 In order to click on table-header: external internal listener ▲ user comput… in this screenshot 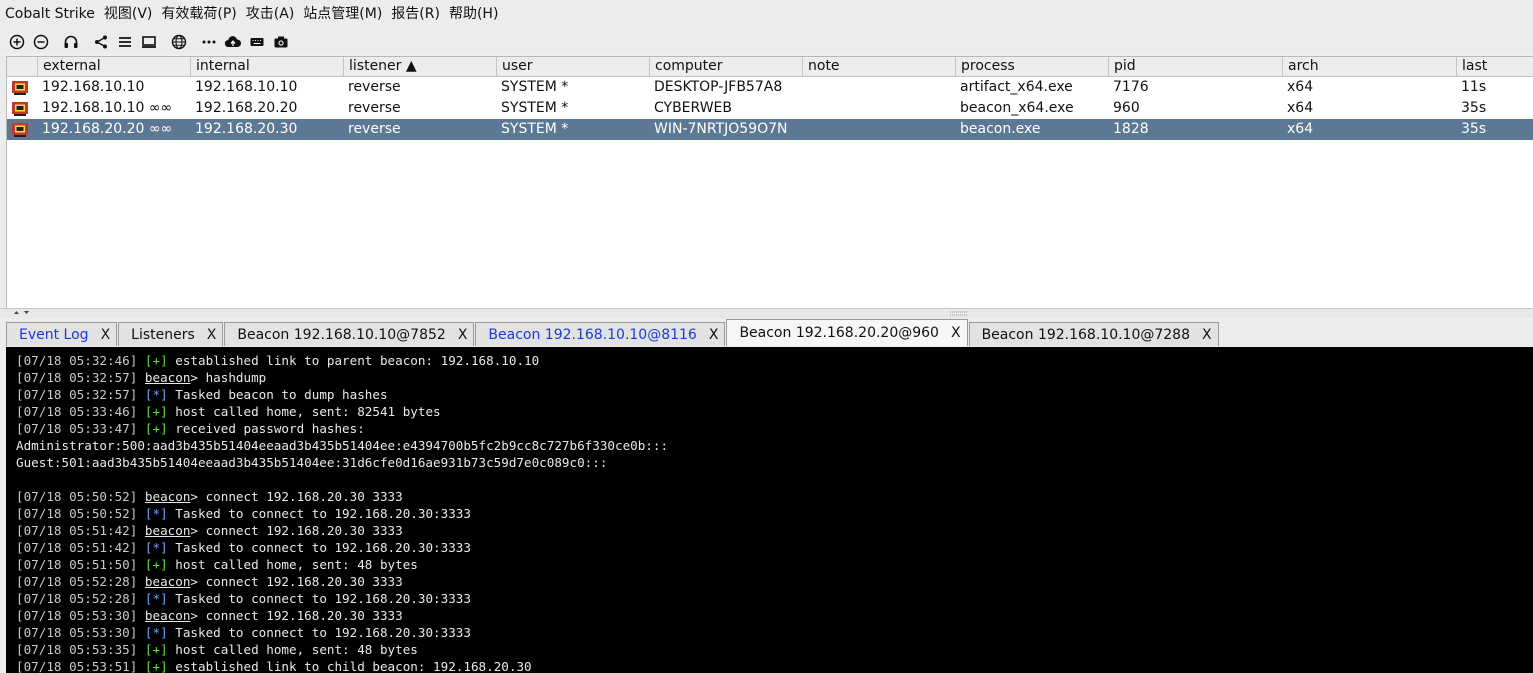, I will do `click(770, 67)`.